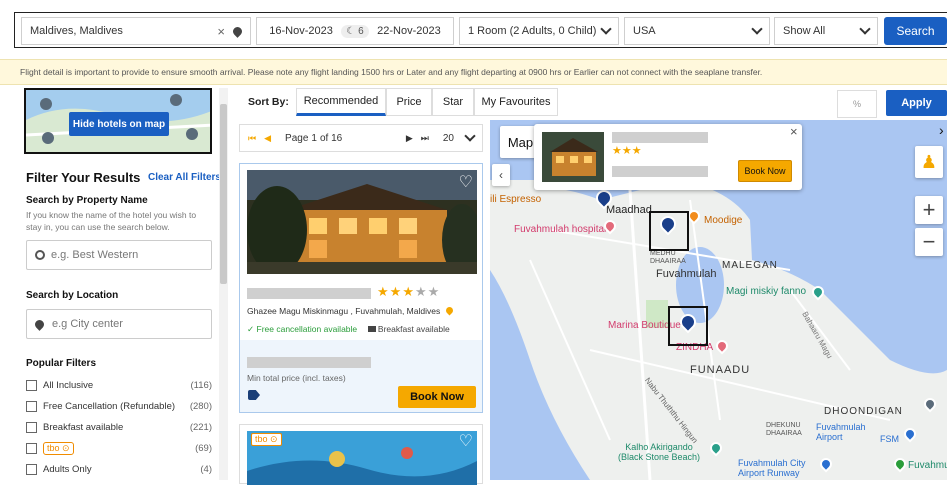 Image resolution: width=947 pixels, height=485 pixels. I want to click on breakfast-text: Breakfast available, so click(413, 329).